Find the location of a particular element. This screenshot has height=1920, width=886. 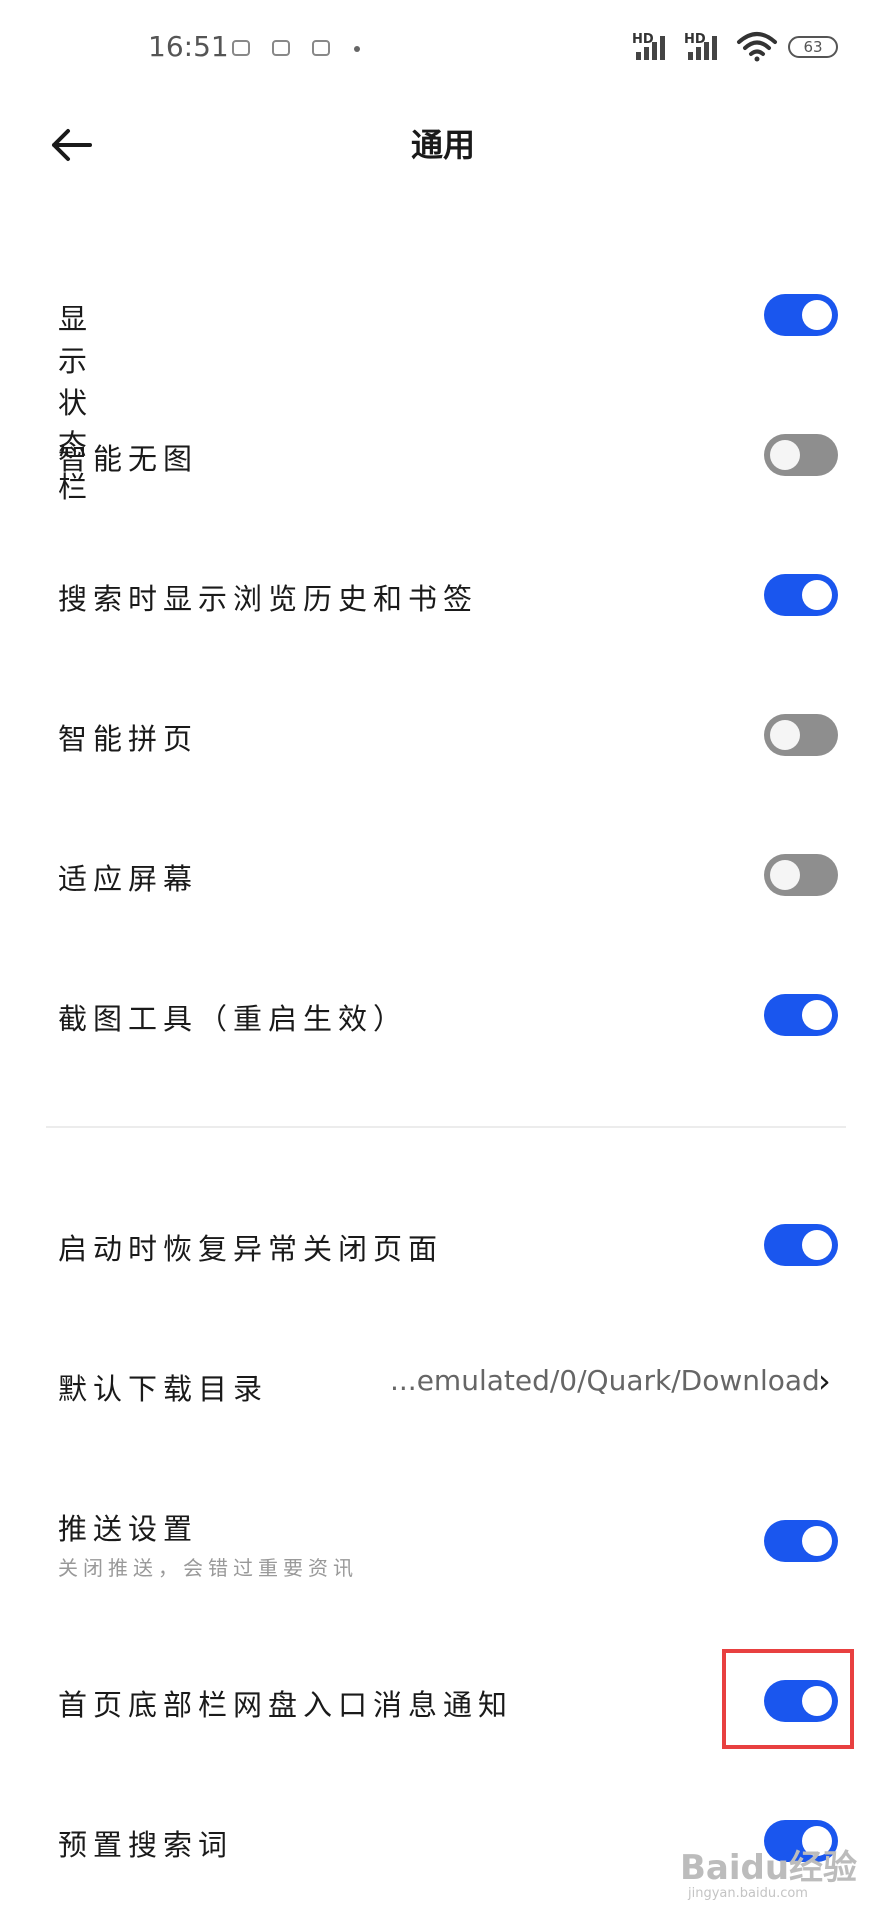

arrow-left-icon is located at coordinates (72, 145).